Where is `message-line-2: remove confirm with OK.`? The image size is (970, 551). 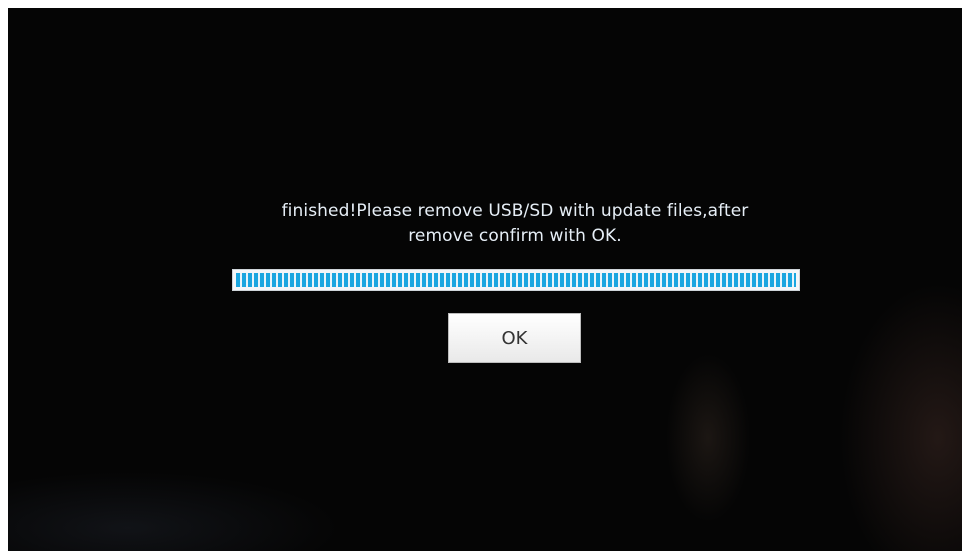 message-line-2: remove confirm with OK. is located at coordinates (515, 236).